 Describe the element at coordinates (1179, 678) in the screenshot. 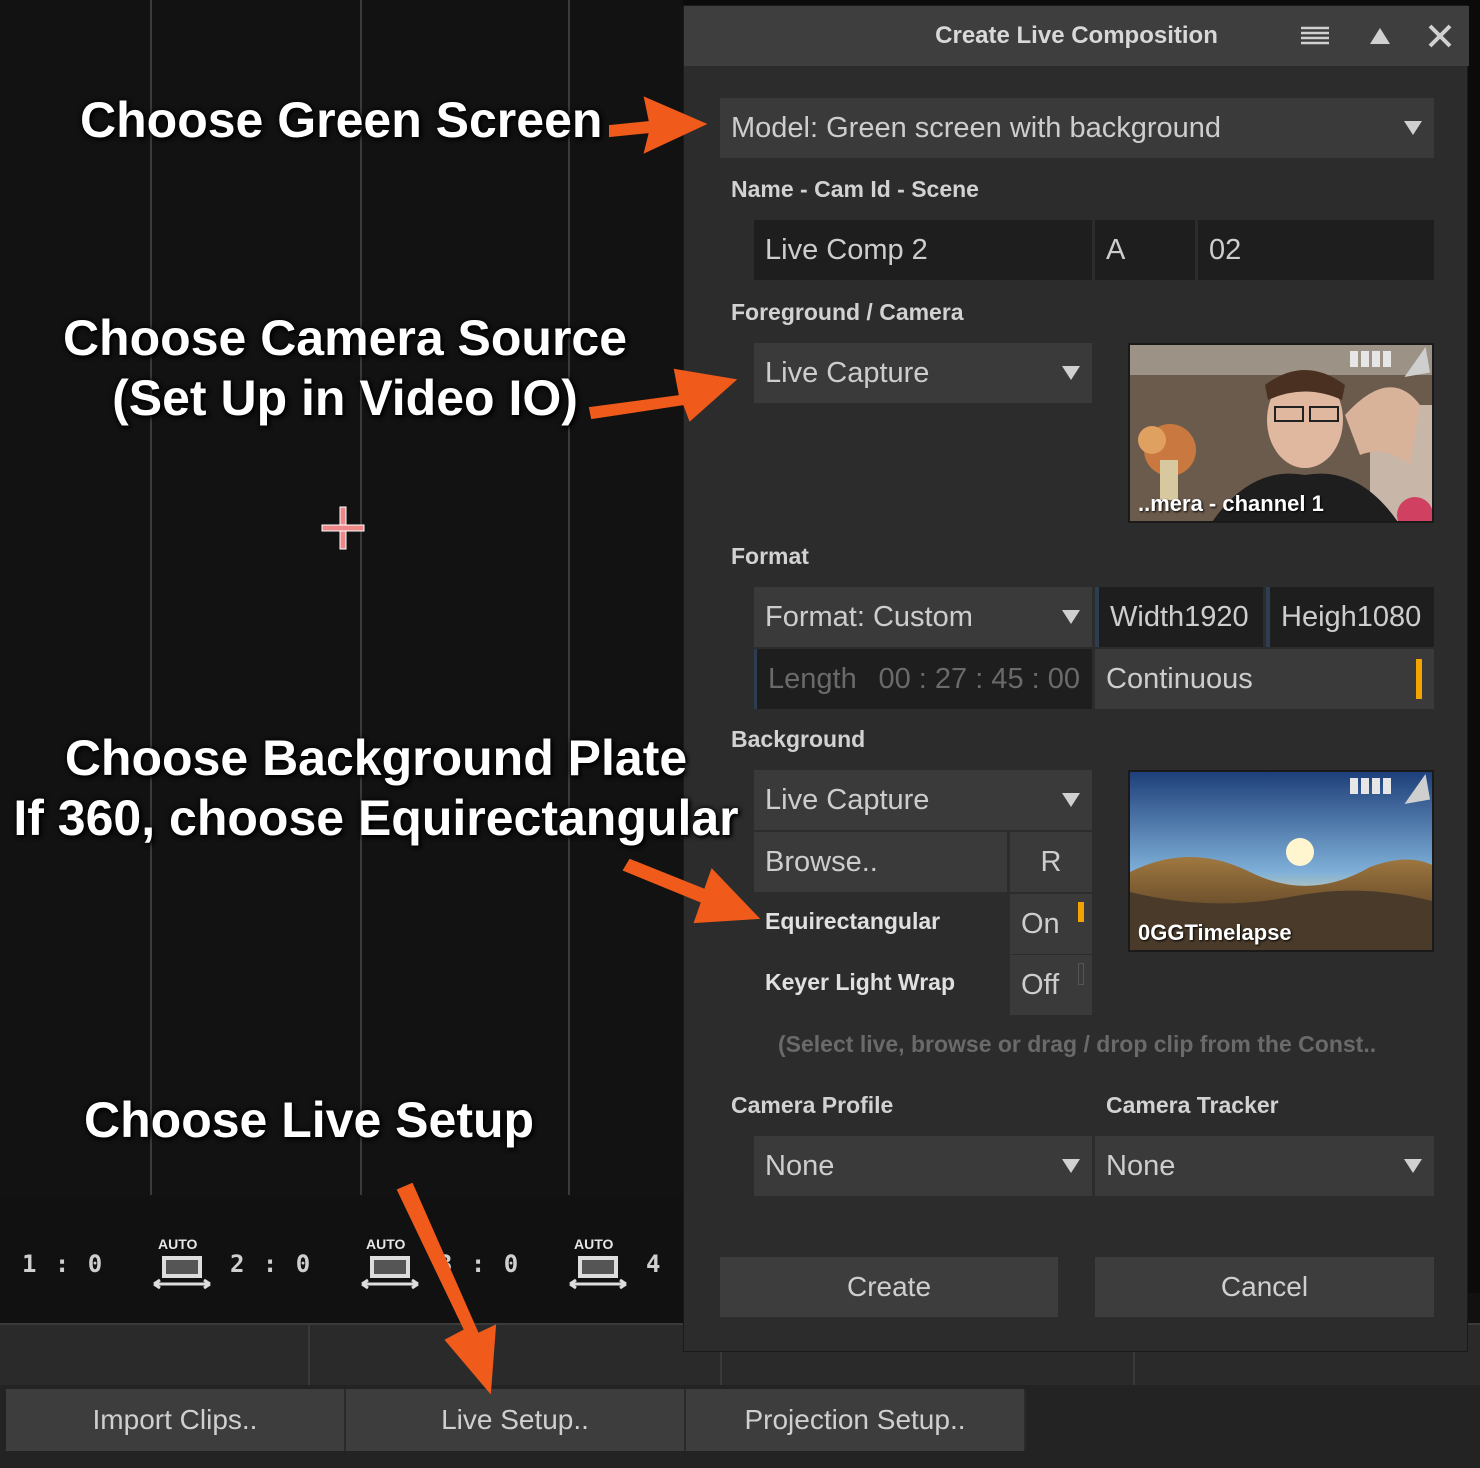

I see `continuous-label: Continuous` at that location.